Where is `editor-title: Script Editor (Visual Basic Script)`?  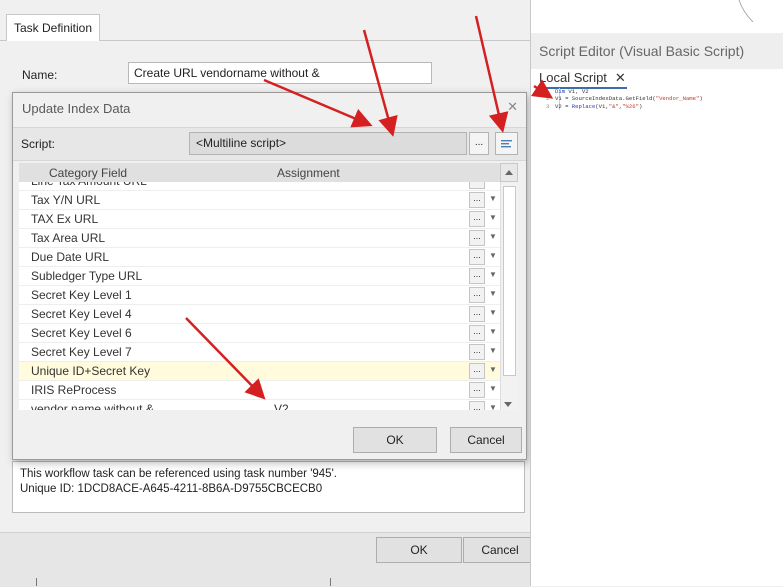 editor-title: Script Editor (Visual Basic Script) is located at coordinates (642, 51).